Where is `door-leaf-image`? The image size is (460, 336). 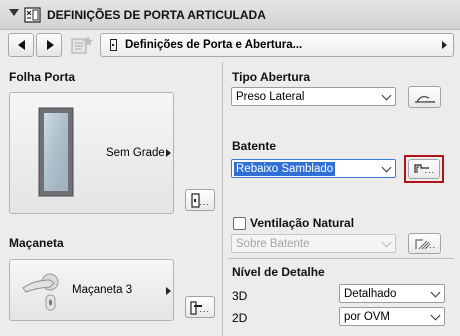 door-leaf-image is located at coordinates (56, 152).